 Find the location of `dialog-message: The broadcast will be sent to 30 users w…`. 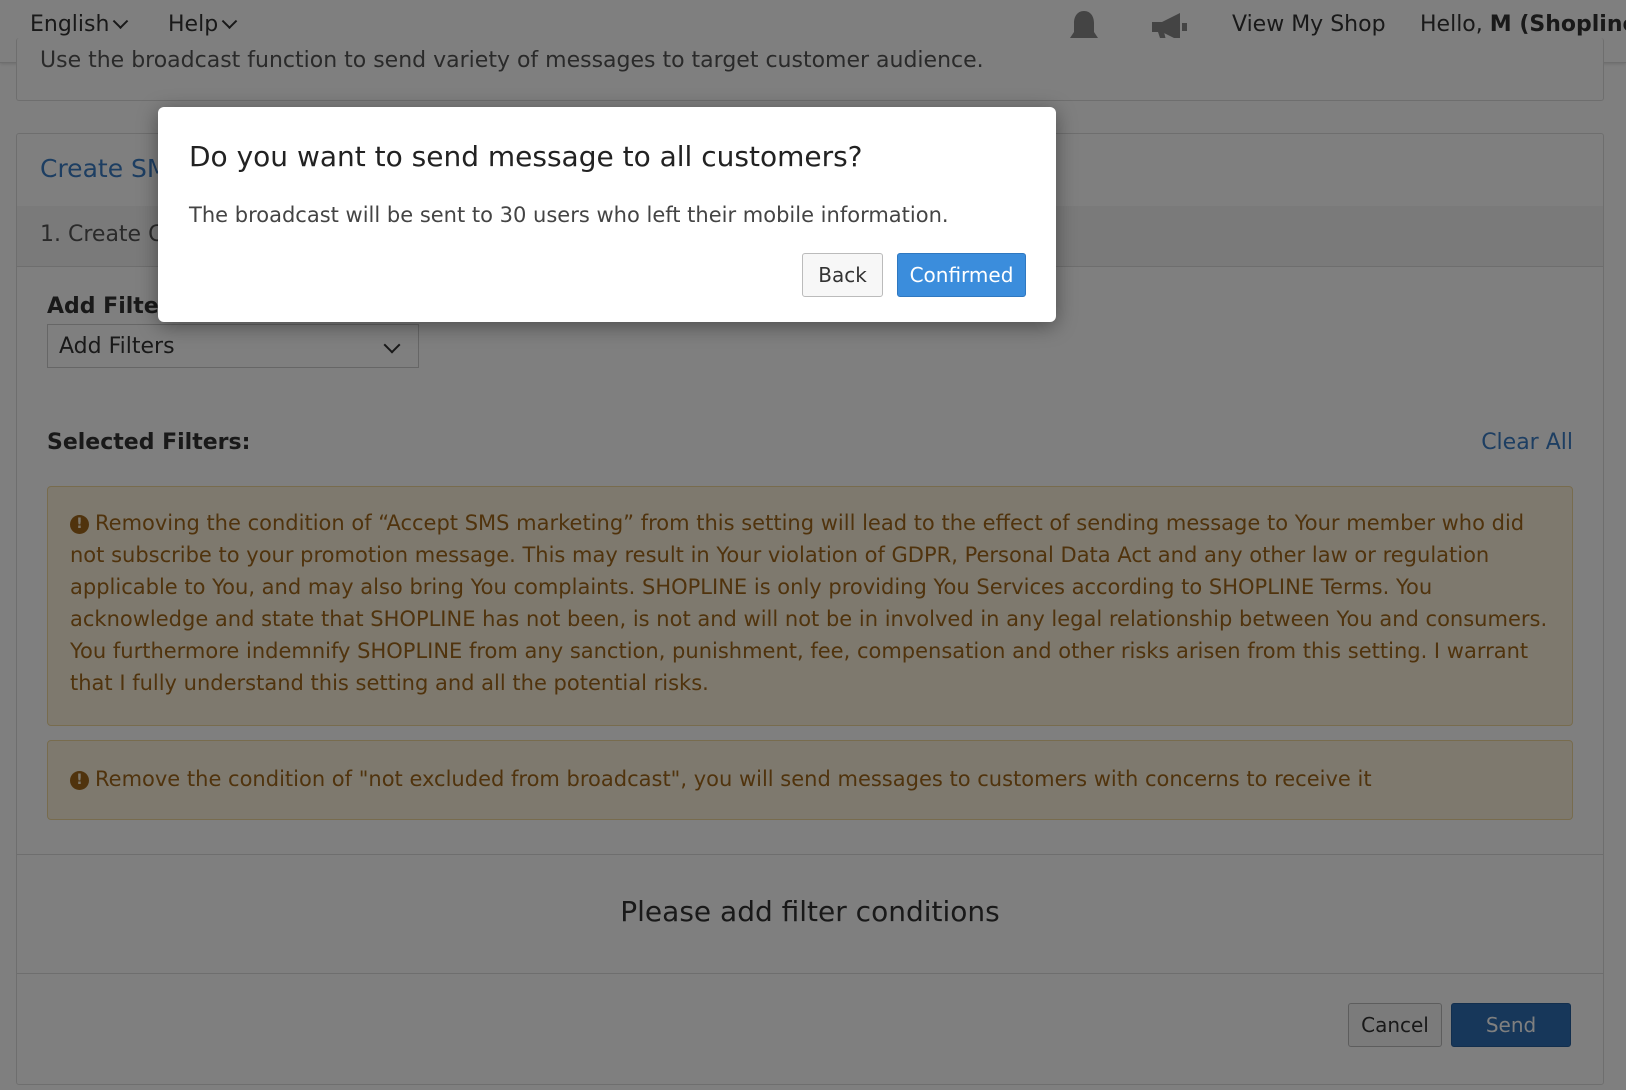

dialog-message: The broadcast will be sent to 30 users w… is located at coordinates (569, 215).